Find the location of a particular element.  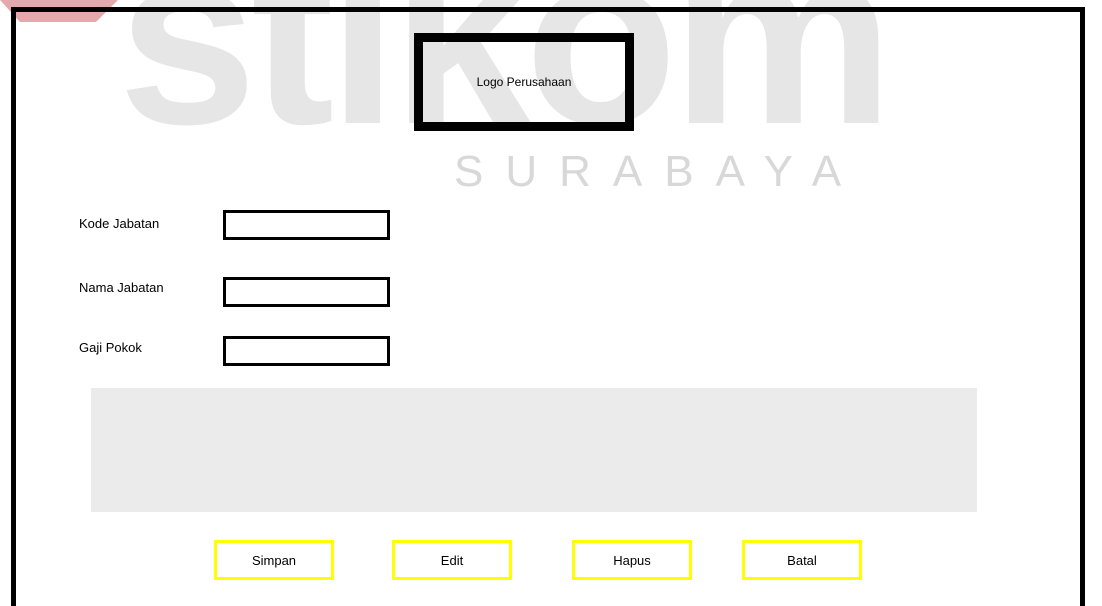

company-logo-label: Logo Perusahaan is located at coordinates (524, 82).